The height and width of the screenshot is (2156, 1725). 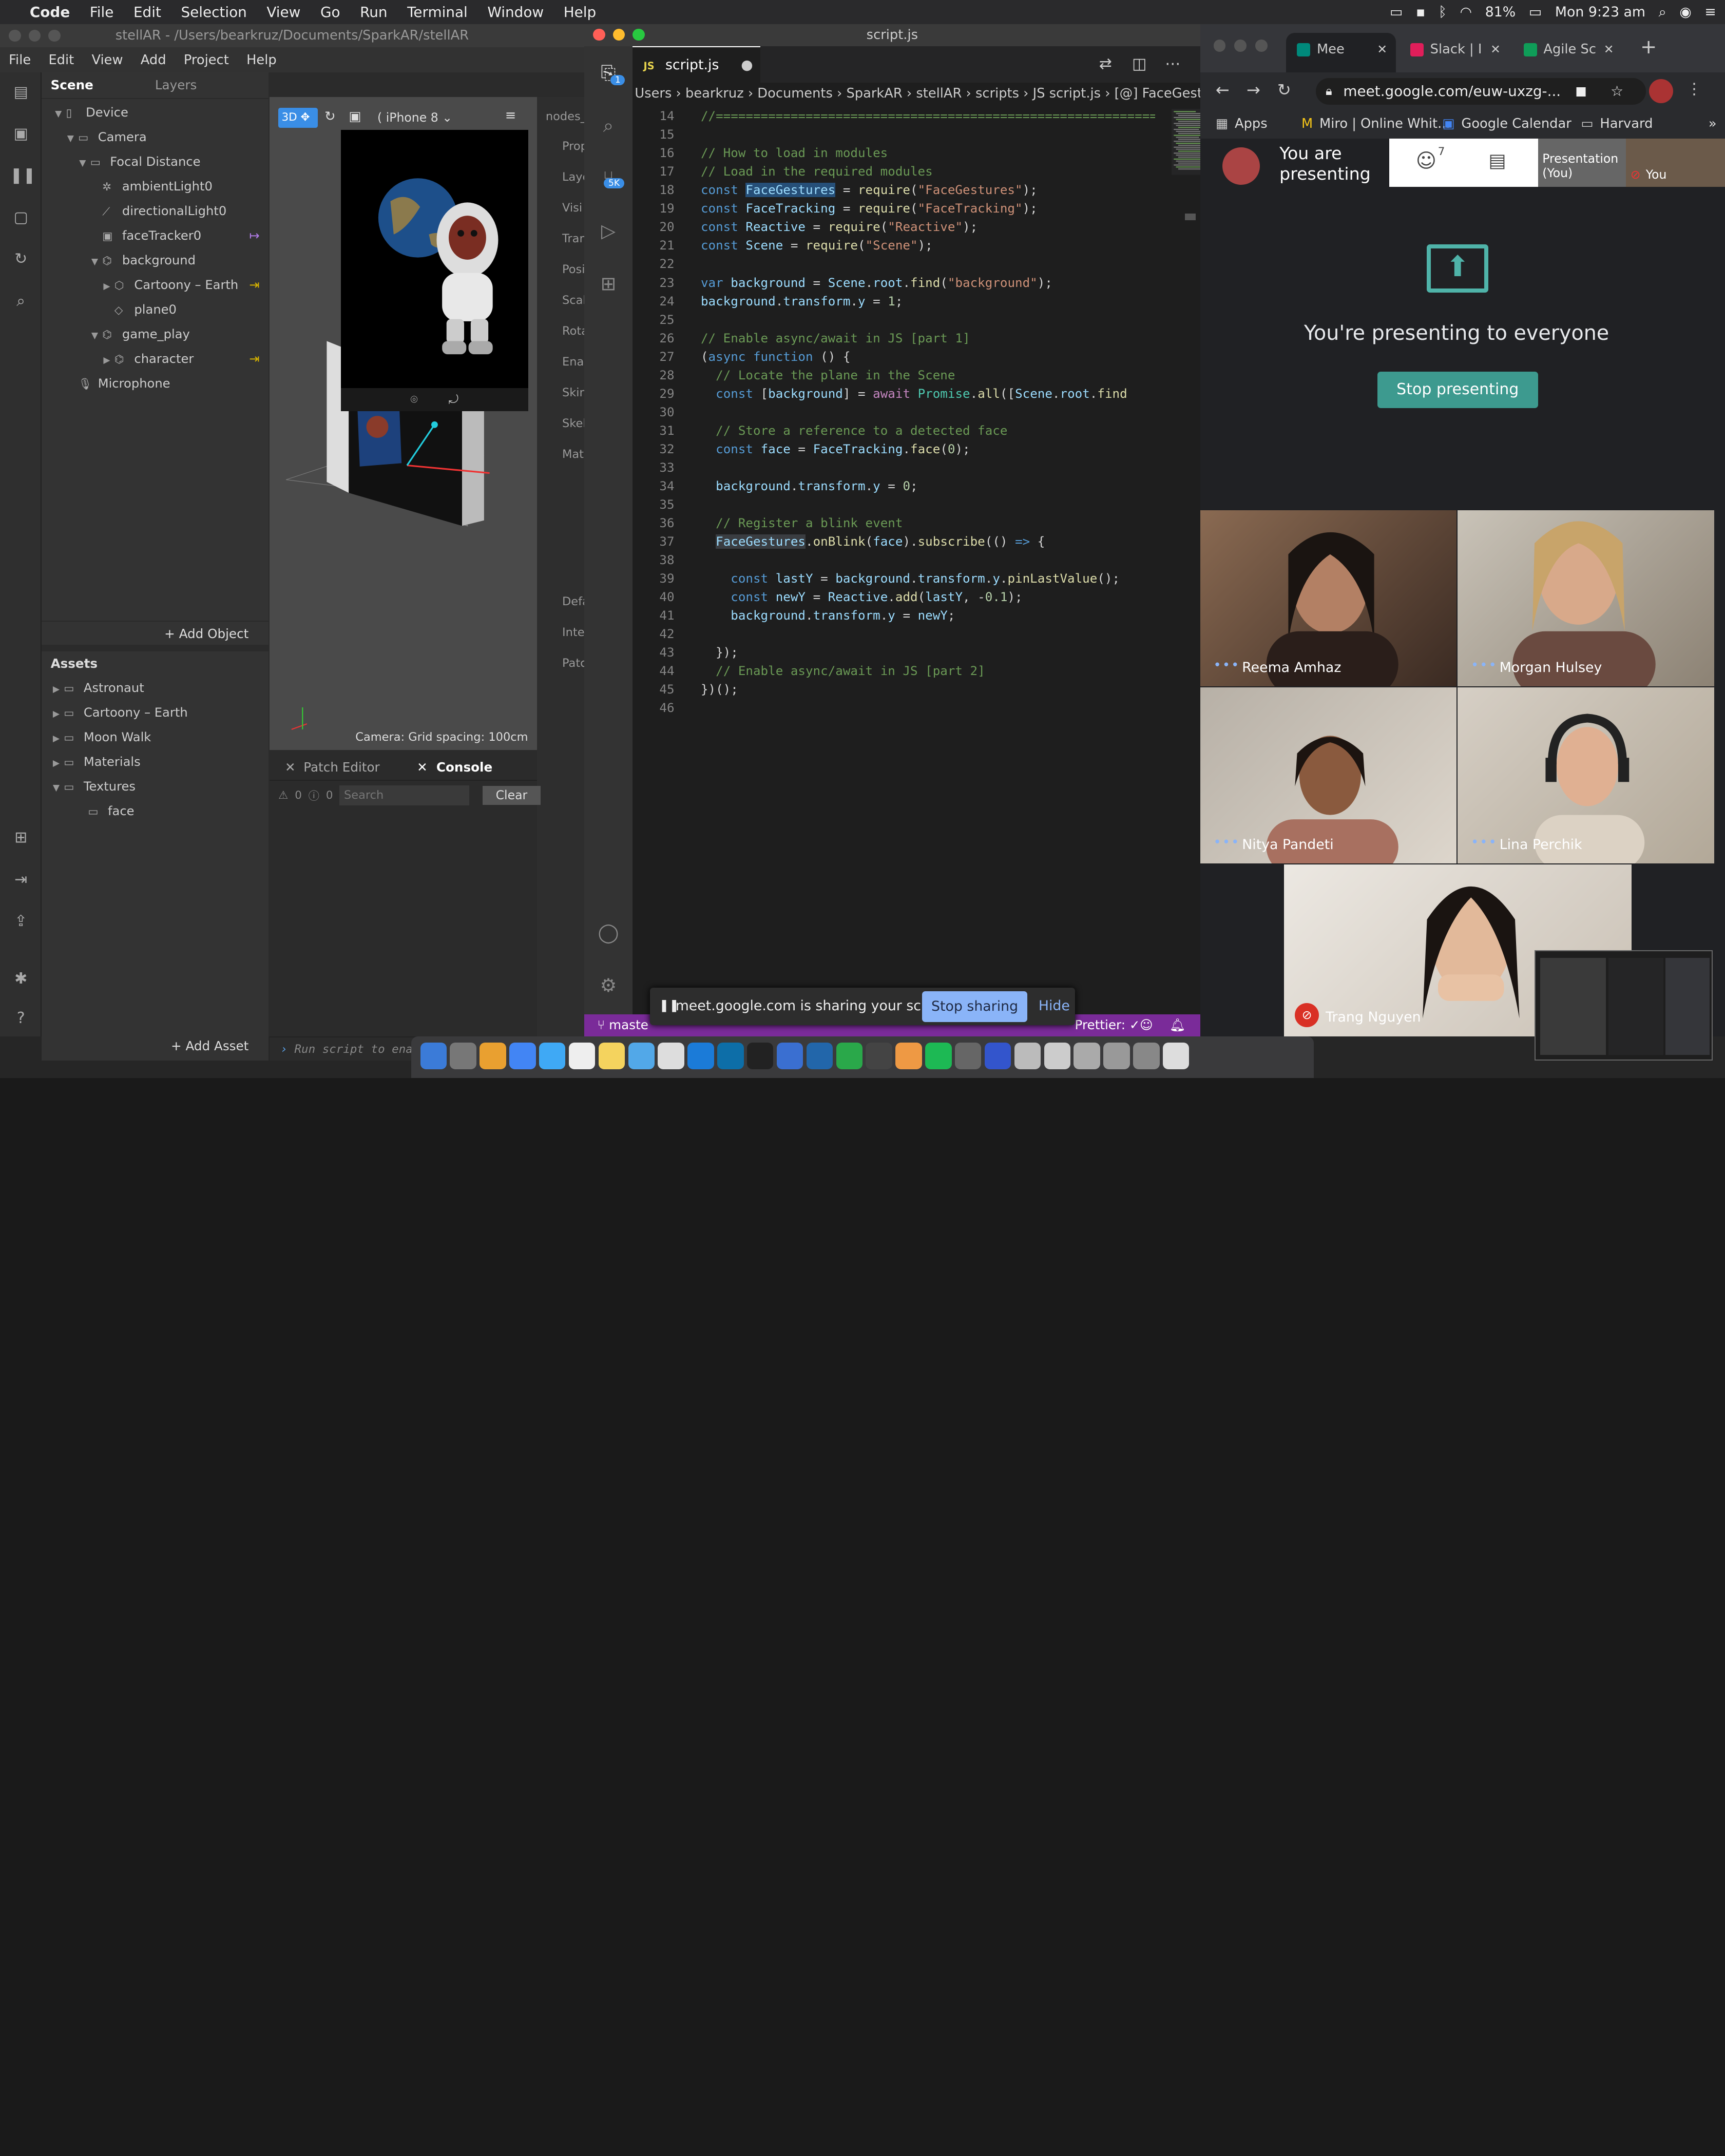 What do you see at coordinates (573, 632) in the screenshot?
I see `property-label: Inte` at bounding box center [573, 632].